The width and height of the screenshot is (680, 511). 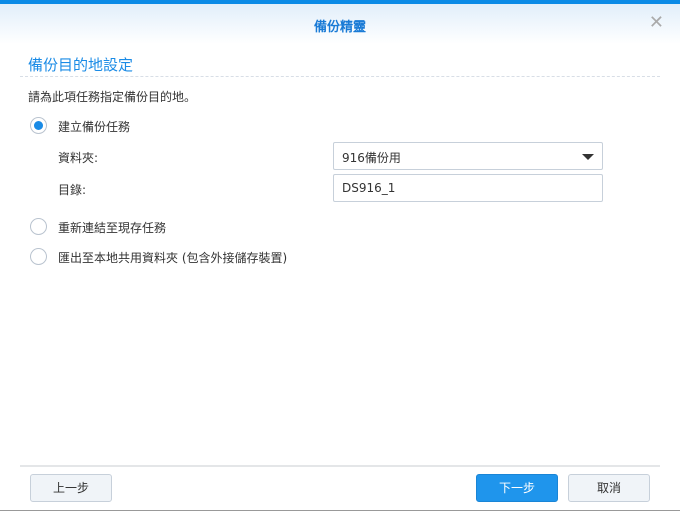 I want to click on directory-input: DS916_1, so click(x=468, y=188).